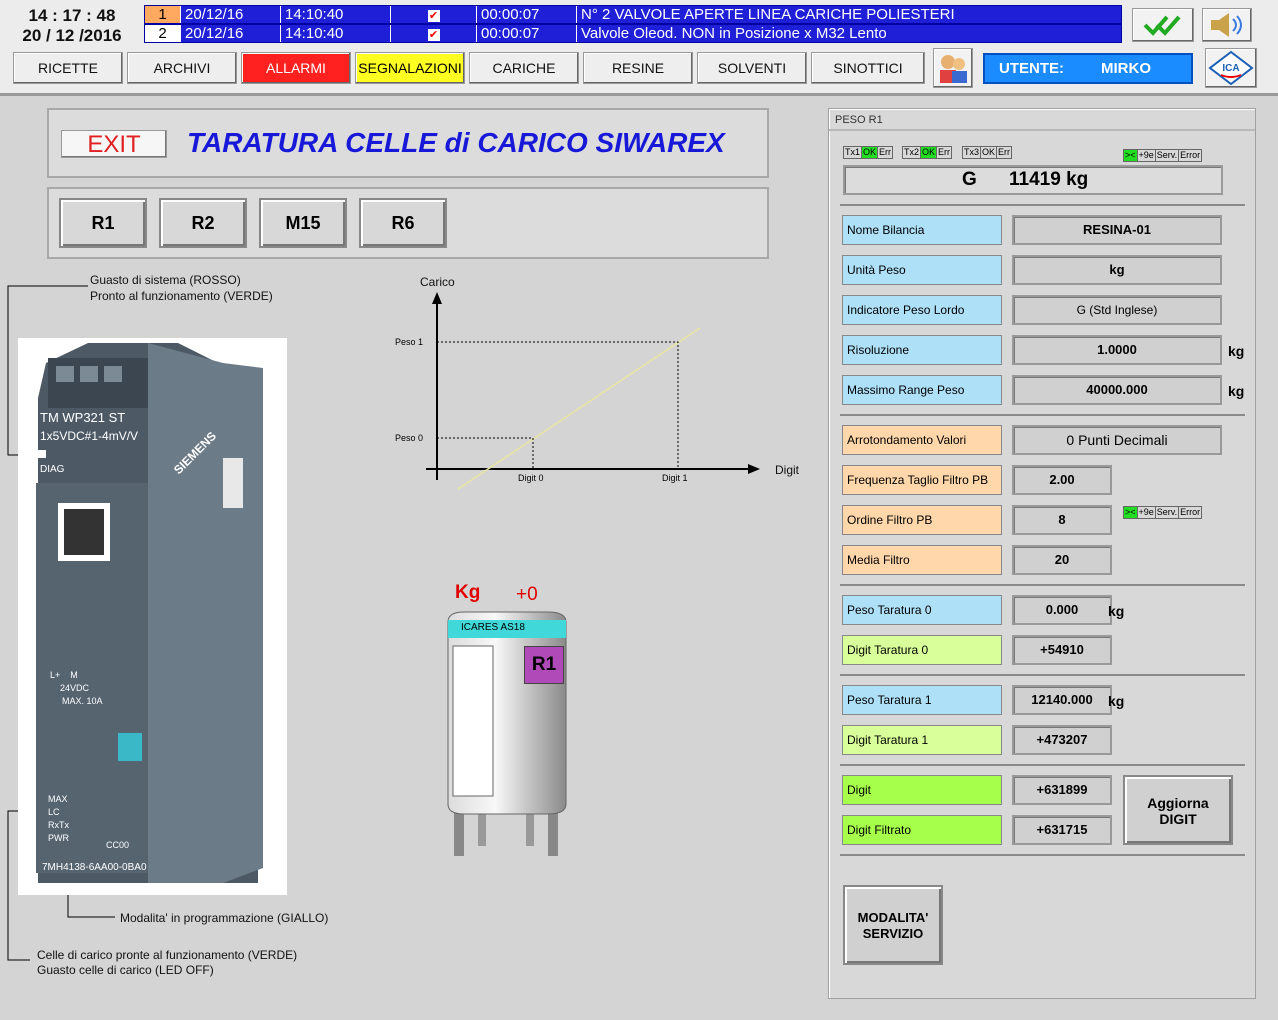 The width and height of the screenshot is (1278, 1020). Describe the element at coordinates (1117, 310) in the screenshot. I see `value-indicatore-peso: G (Std Inglese)` at that location.